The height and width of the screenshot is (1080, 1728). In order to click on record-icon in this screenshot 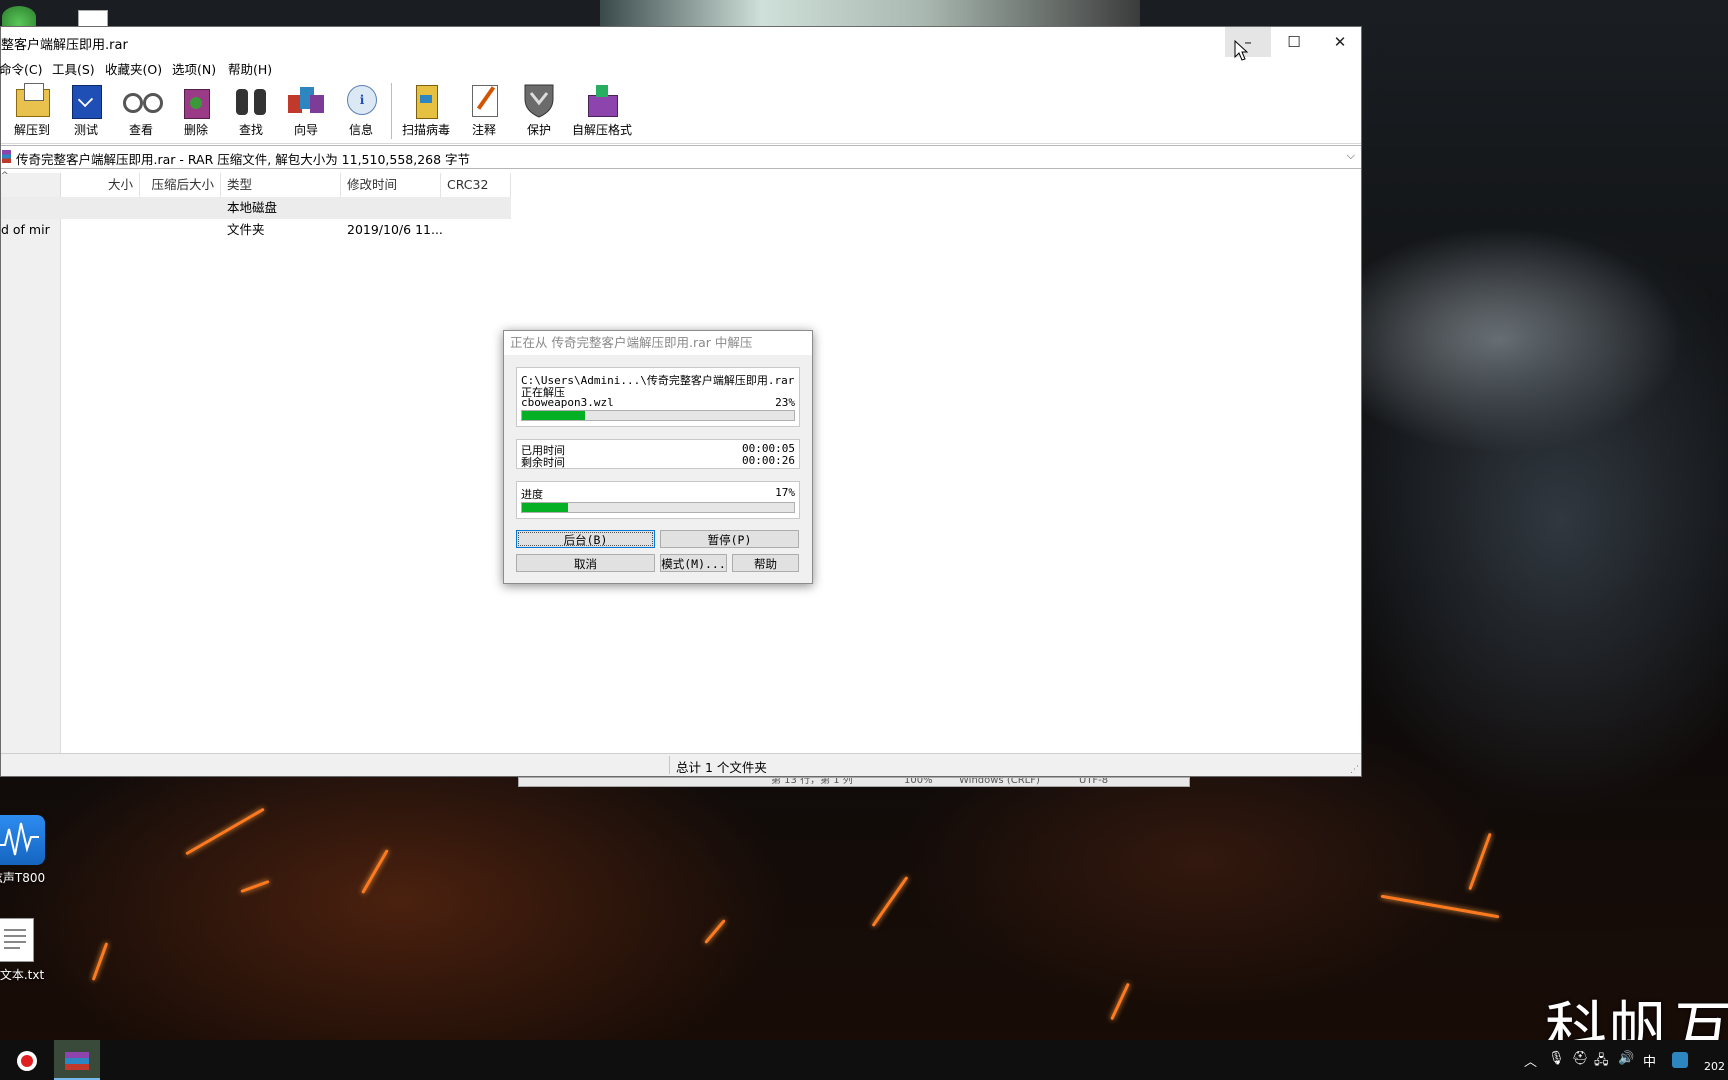, I will do `click(27, 1060)`.